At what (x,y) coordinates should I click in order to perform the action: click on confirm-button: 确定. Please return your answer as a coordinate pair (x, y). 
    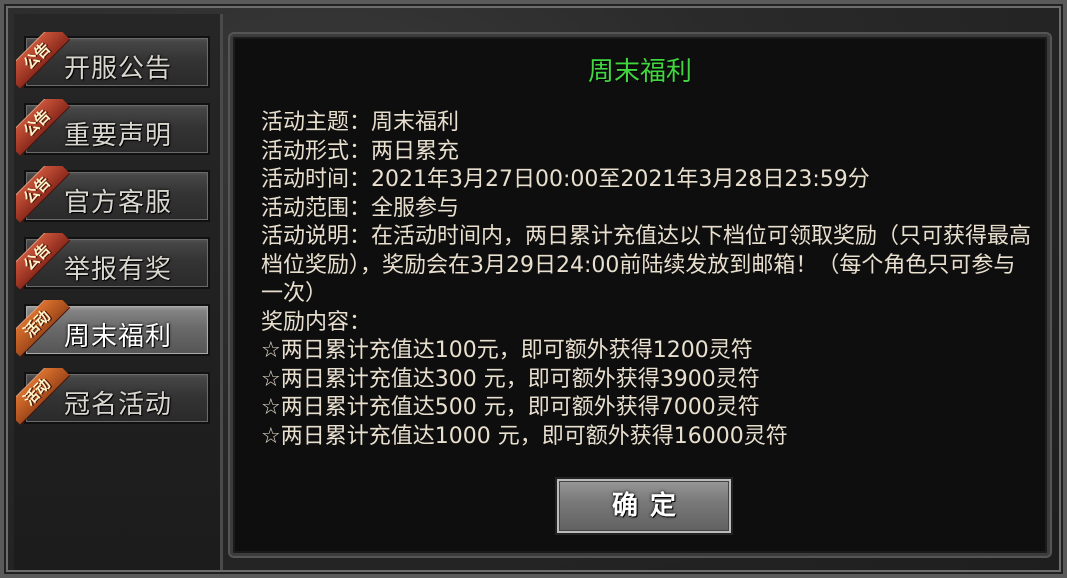
    Looking at the image, I should click on (644, 506).